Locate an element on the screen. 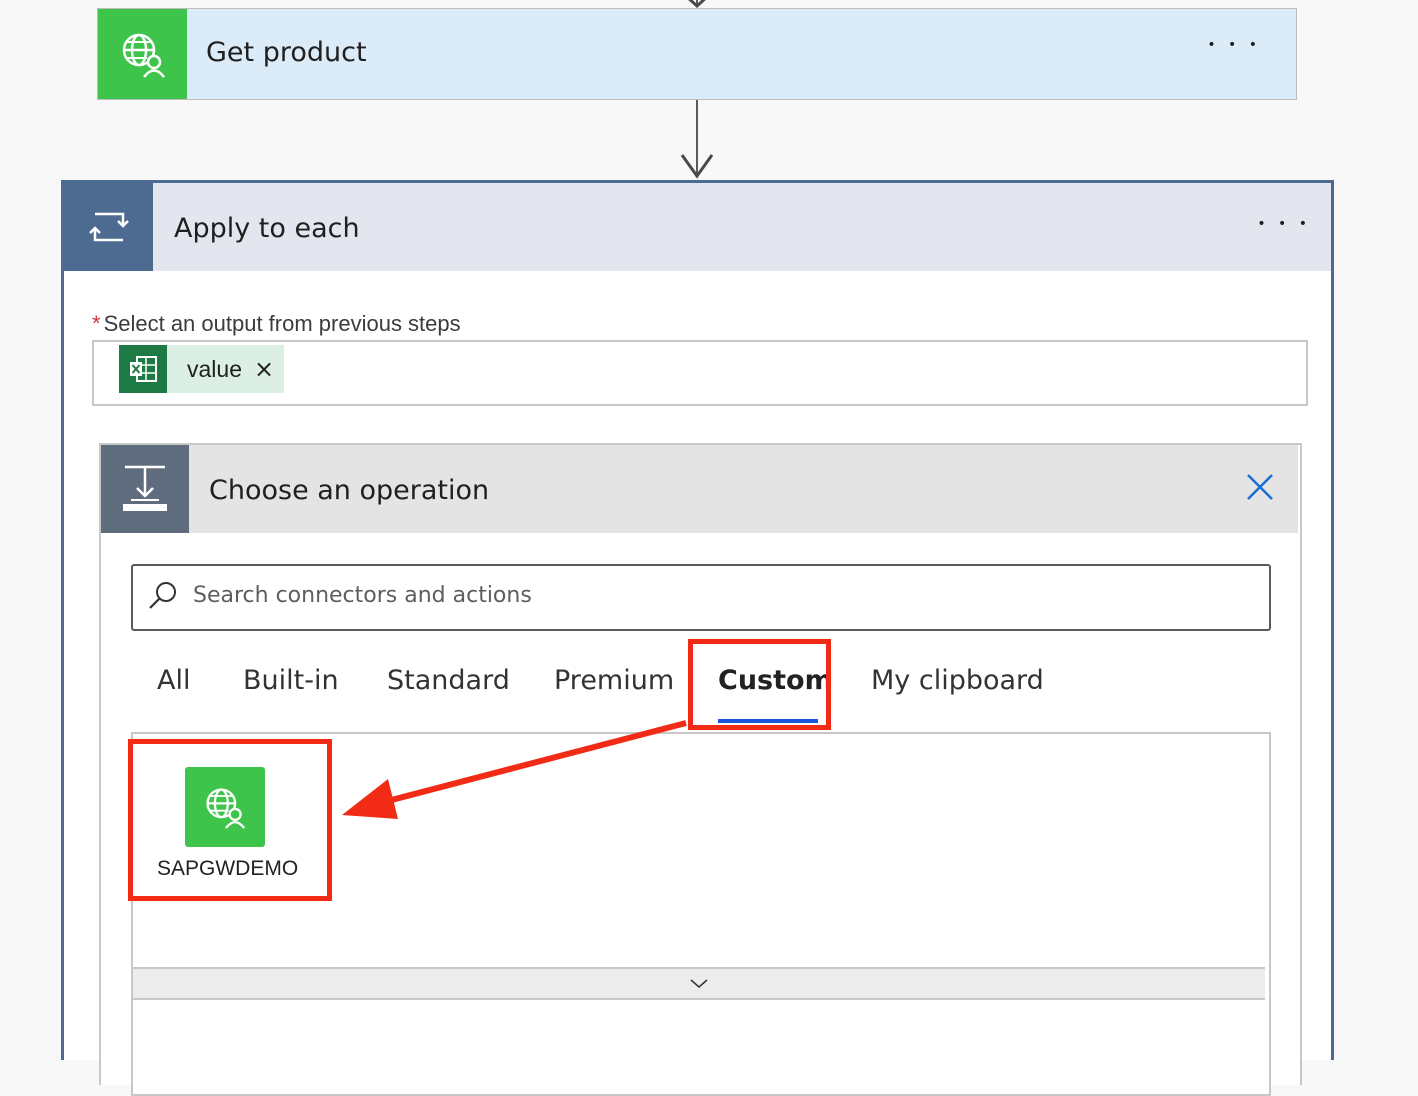 The width and height of the screenshot is (1418, 1096). choose-operation-header: Choose an operation is located at coordinates (699, 489).